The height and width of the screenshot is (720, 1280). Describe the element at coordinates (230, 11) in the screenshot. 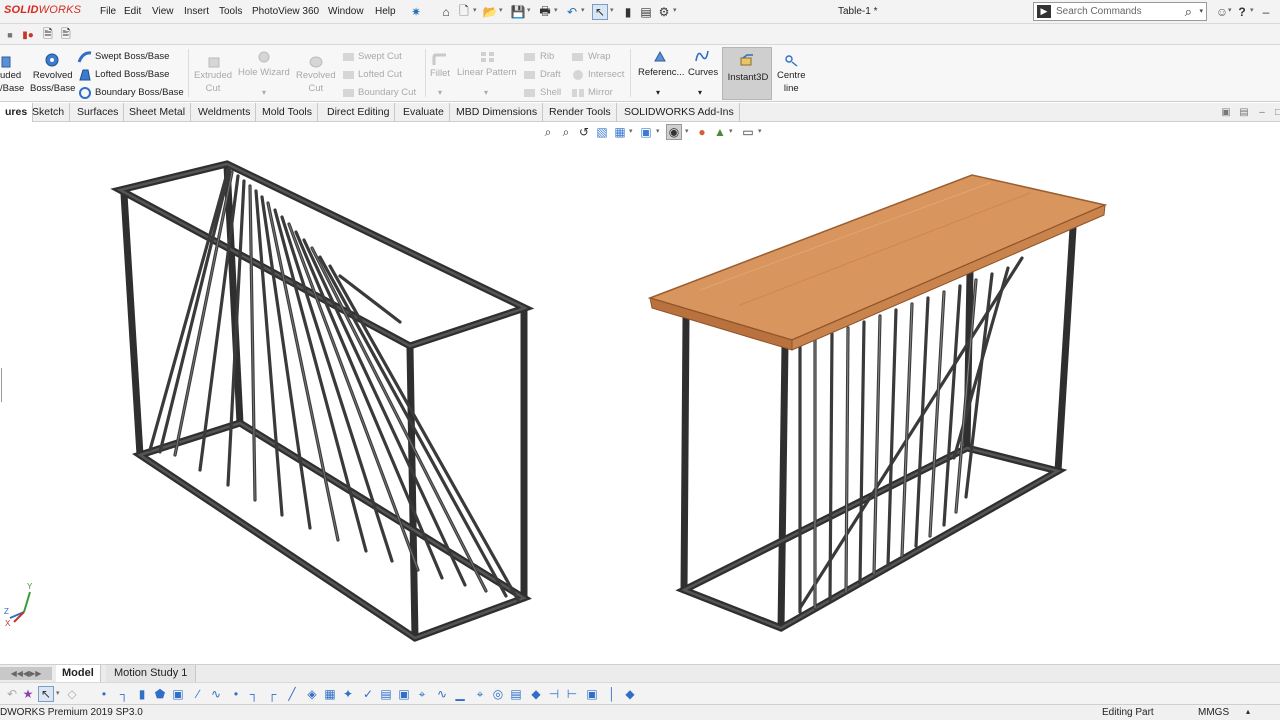

I see `menu-tools: Tools` at that location.